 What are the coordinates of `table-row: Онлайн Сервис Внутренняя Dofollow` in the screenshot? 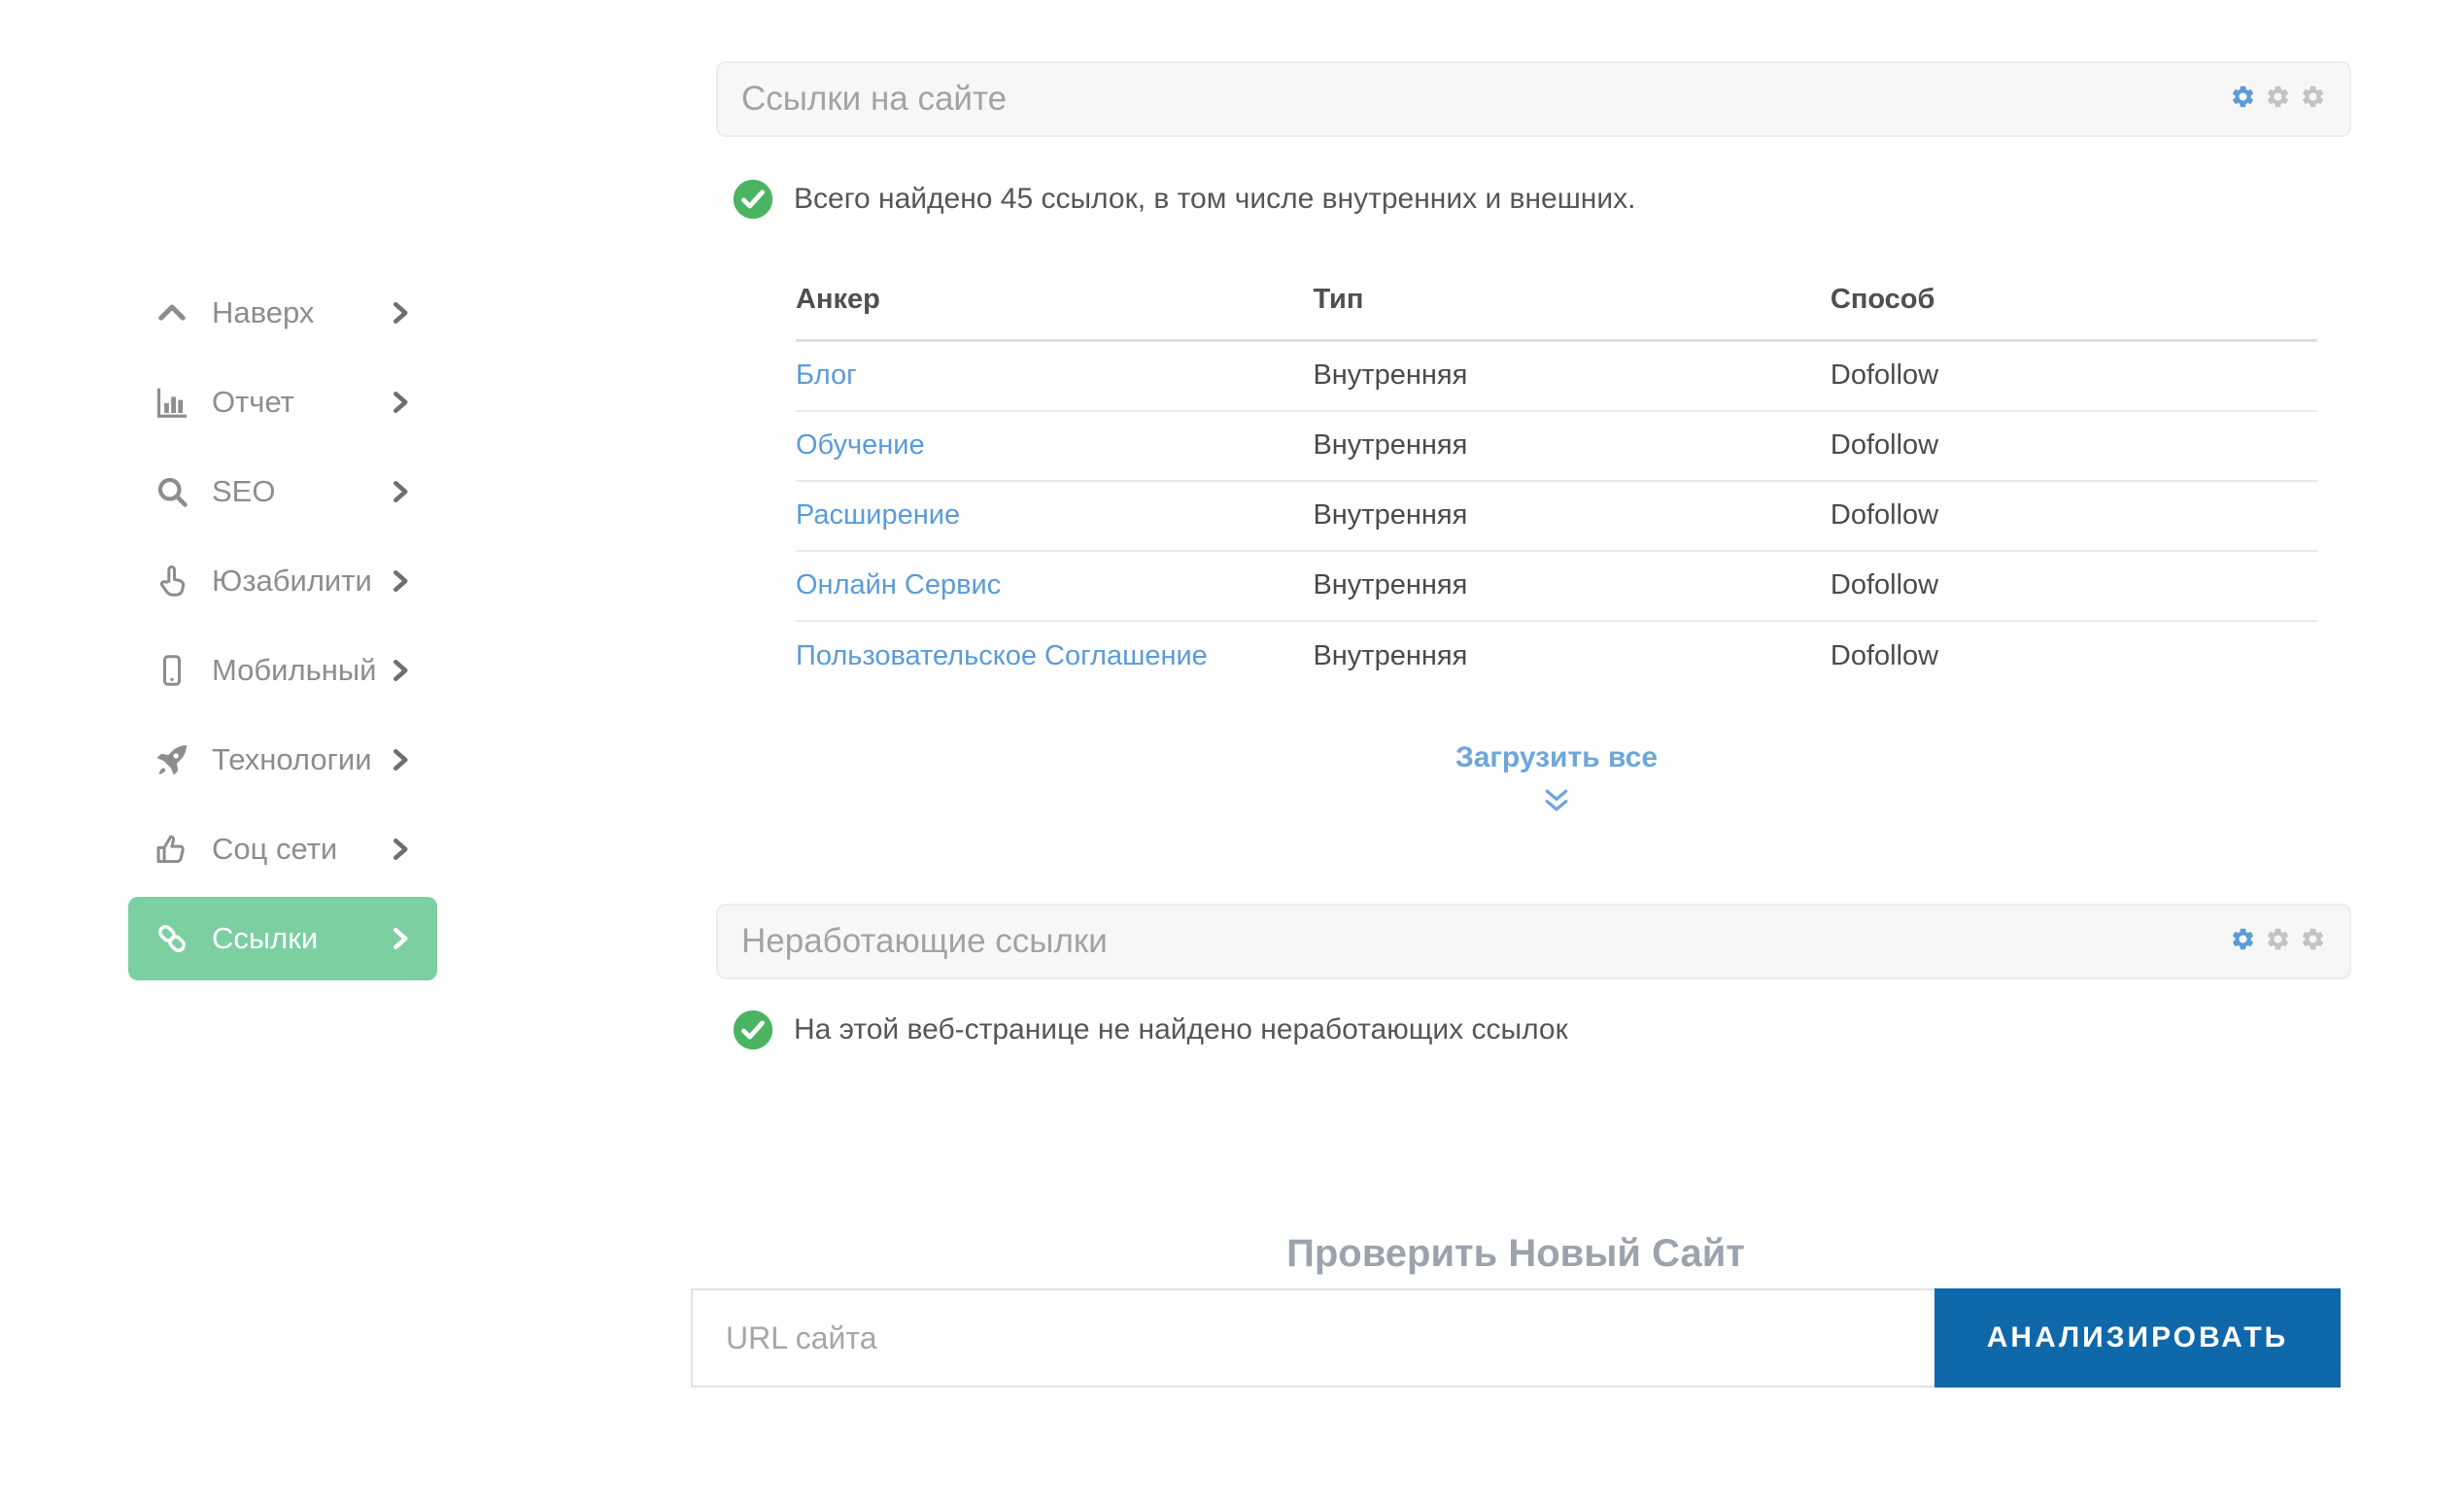 It's located at (1556, 586).